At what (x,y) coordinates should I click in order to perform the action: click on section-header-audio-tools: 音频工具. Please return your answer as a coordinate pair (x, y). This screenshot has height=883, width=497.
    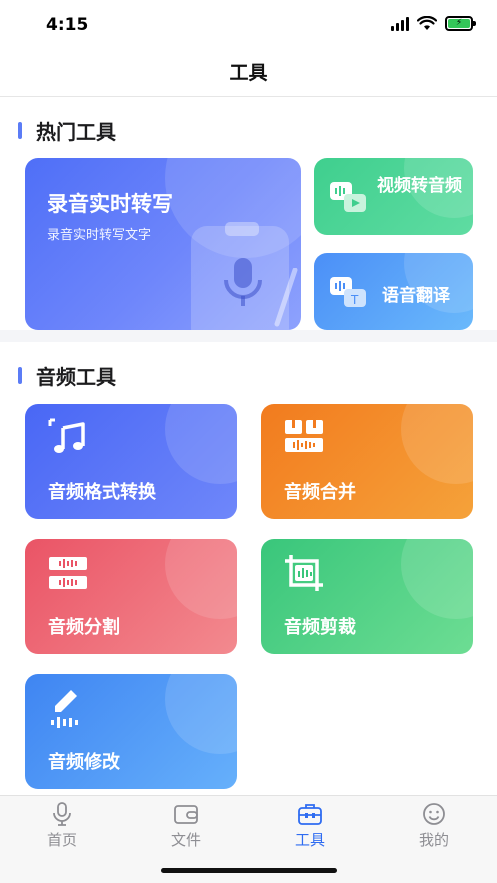
    Looking at the image, I should click on (67, 375).